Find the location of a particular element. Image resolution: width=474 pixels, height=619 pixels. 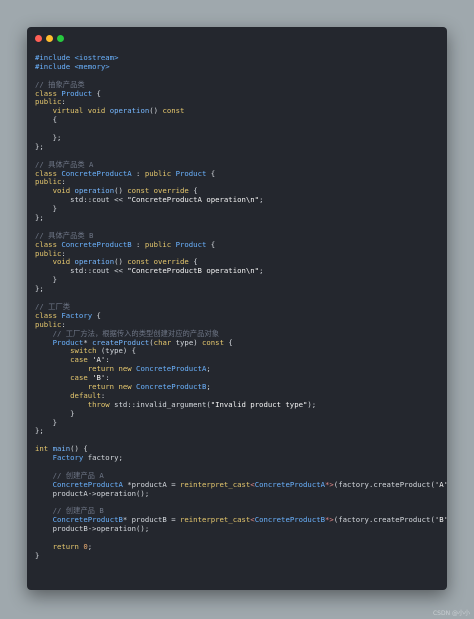

code-token: factory; is located at coordinates (103, 458).